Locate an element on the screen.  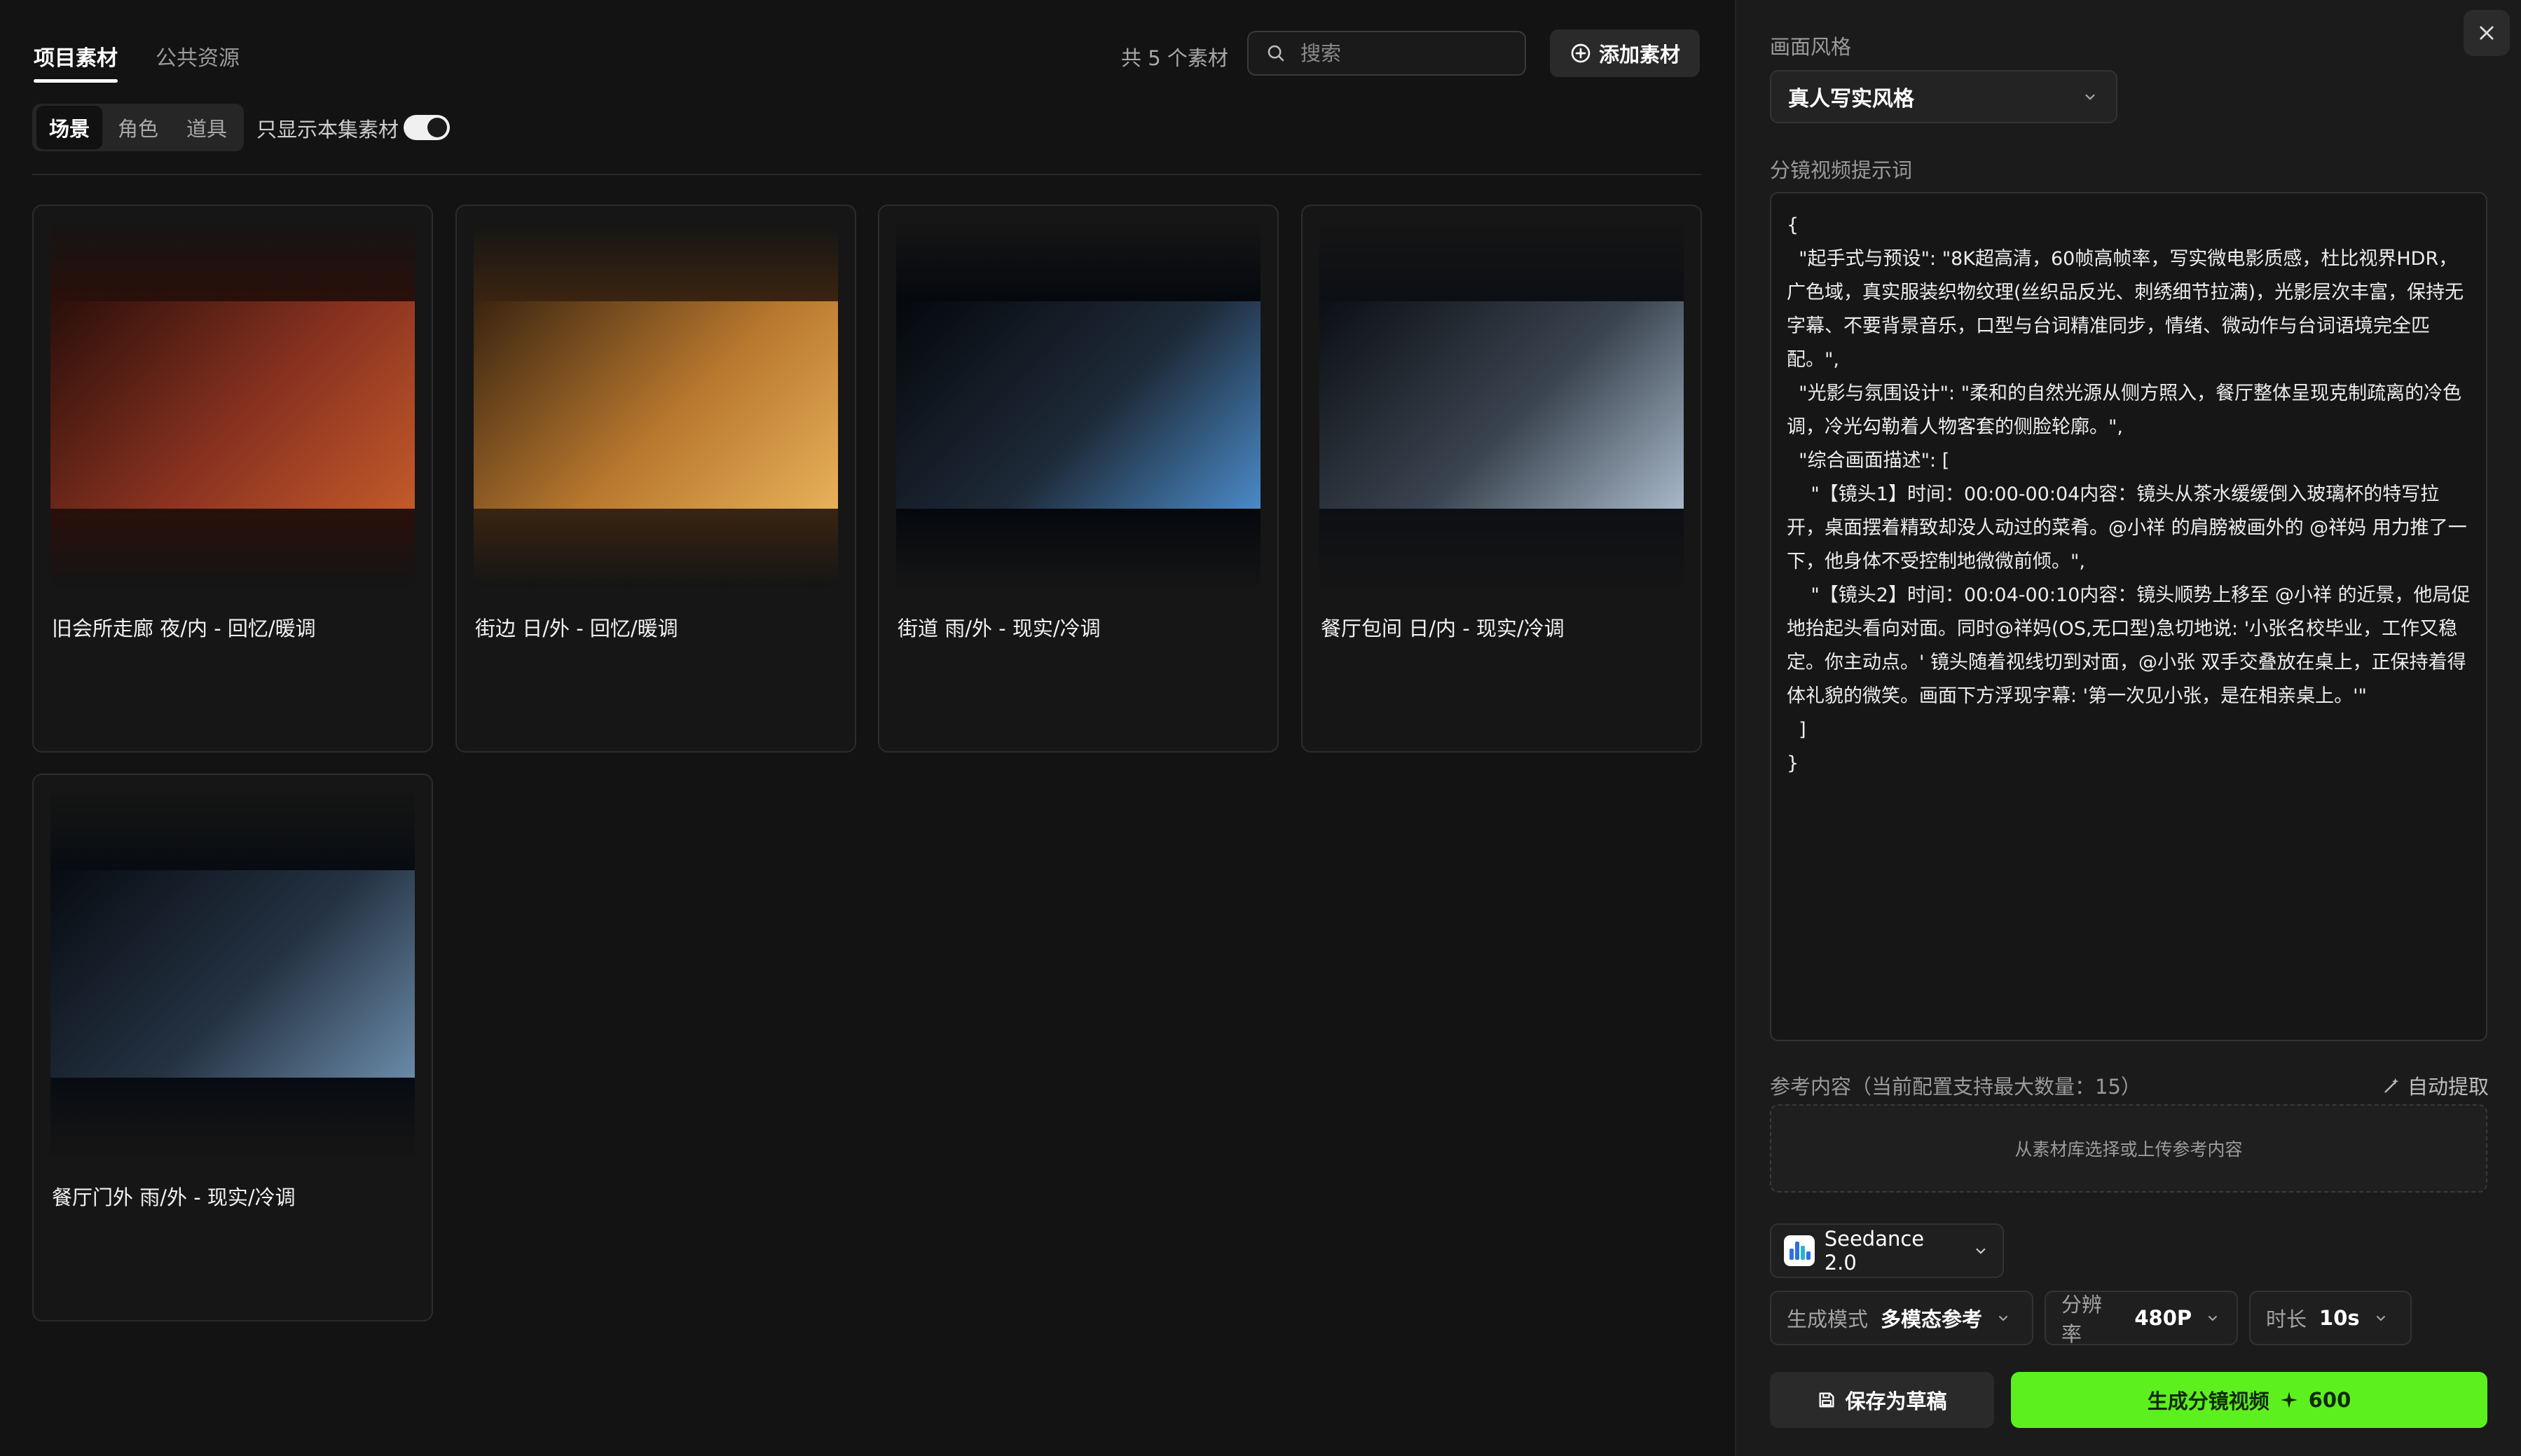
mode-select: 生成模式 多模态参考 is located at coordinates (1902, 1318).